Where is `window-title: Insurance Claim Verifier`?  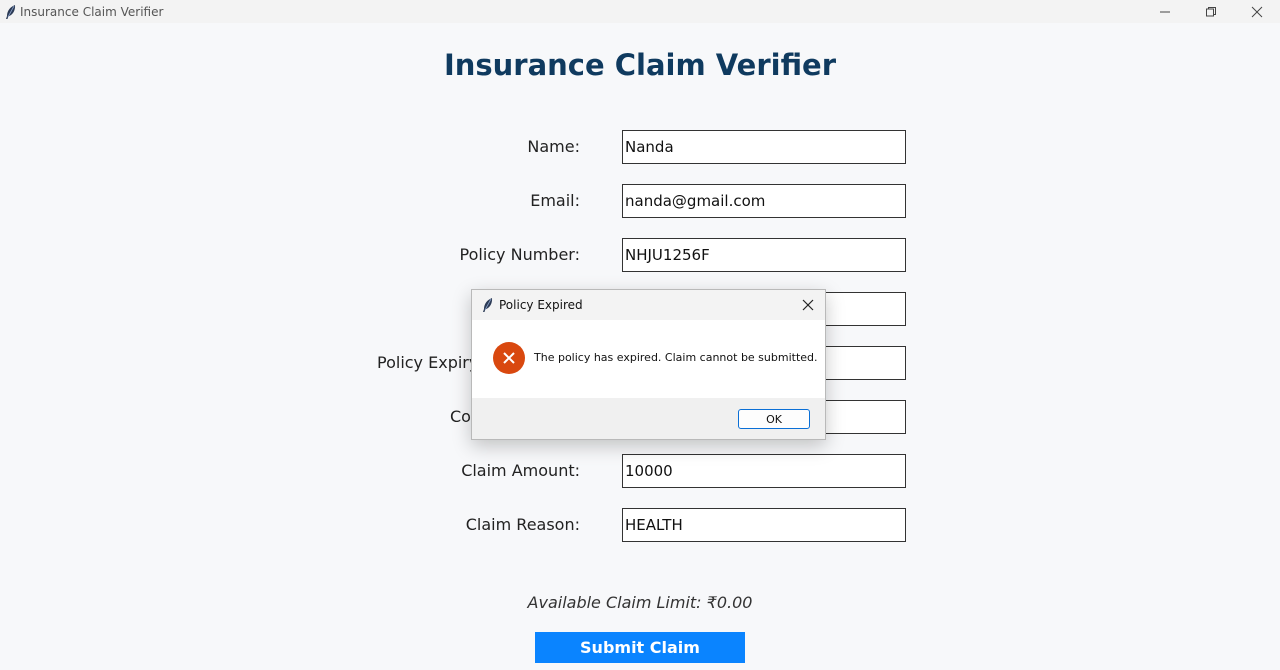
window-title: Insurance Claim Verifier is located at coordinates (92, 11).